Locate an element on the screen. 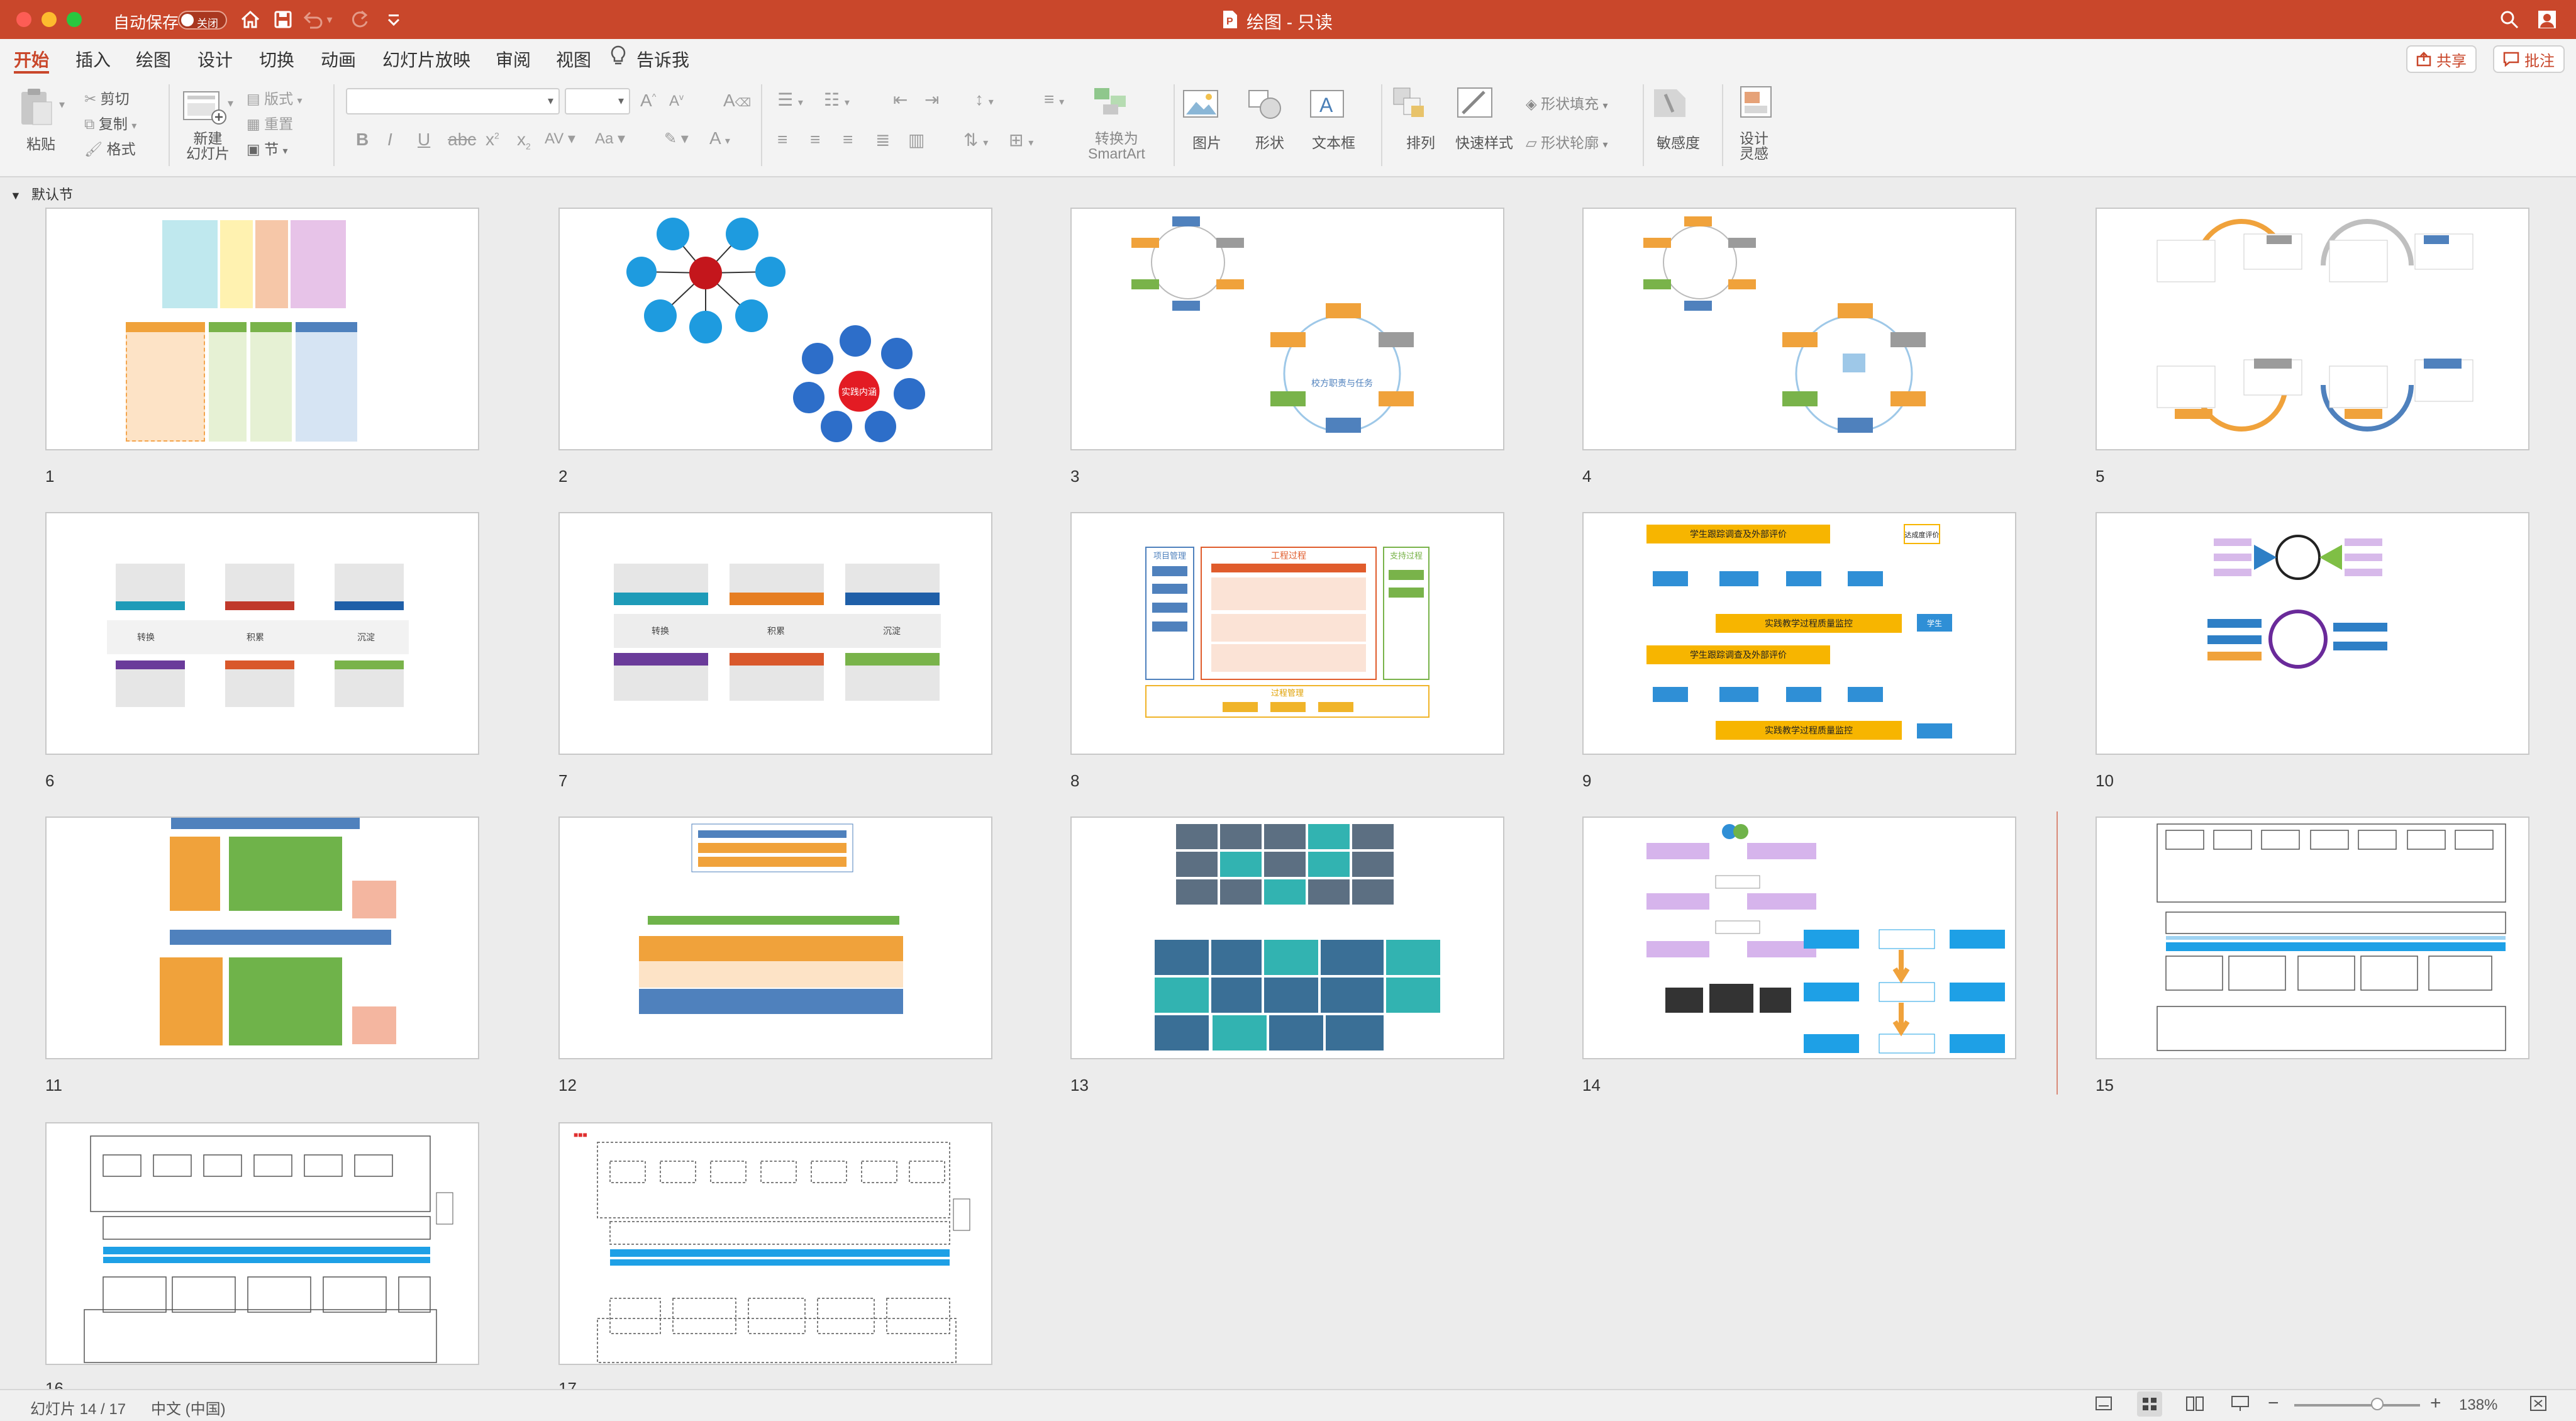 The width and height of the screenshot is (2576, 1421). line-spacing-icon: ↕ ▾ is located at coordinates (984, 99).